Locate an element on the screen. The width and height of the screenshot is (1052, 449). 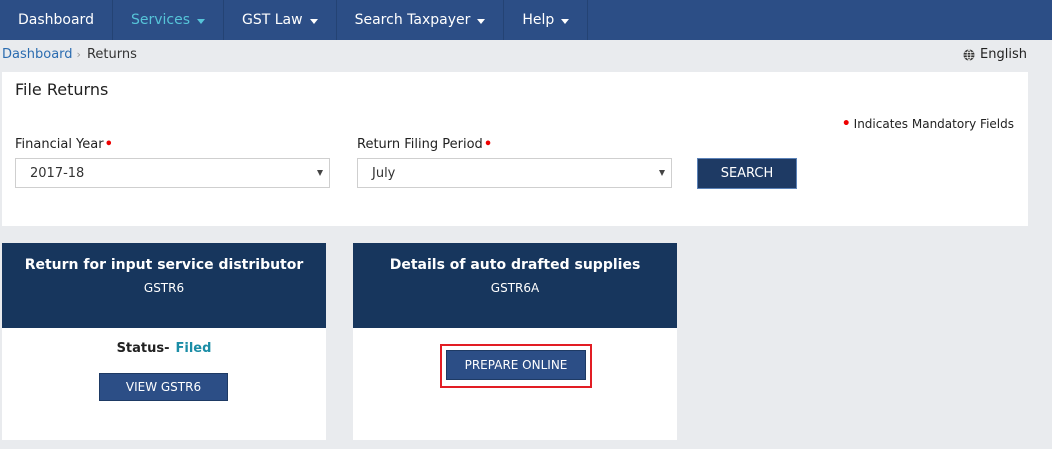
financial-year-label-text: Financial Year is located at coordinates (59, 144).